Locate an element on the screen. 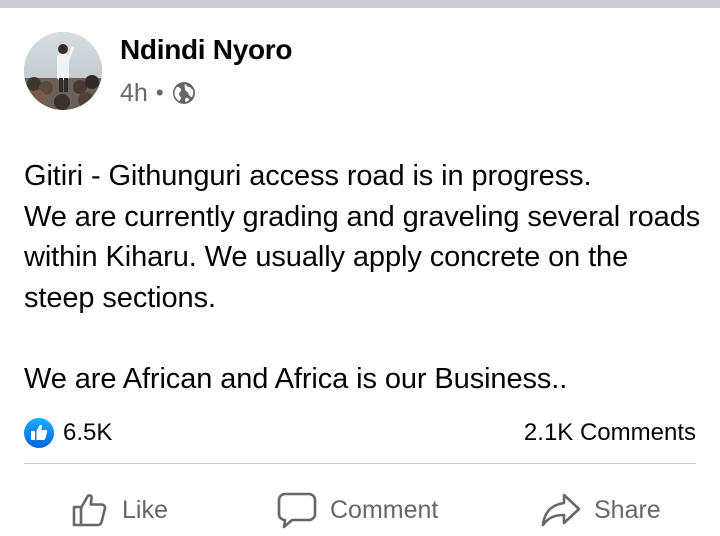  comment-button: Comment is located at coordinates (357, 510).